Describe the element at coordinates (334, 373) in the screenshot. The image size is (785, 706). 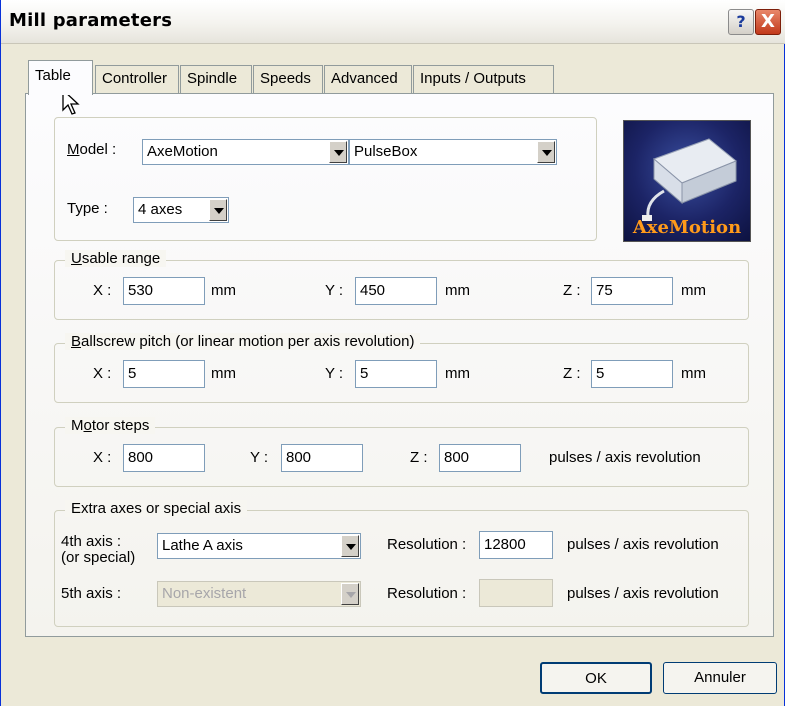
I see `pitch-y-label: Y :` at that location.